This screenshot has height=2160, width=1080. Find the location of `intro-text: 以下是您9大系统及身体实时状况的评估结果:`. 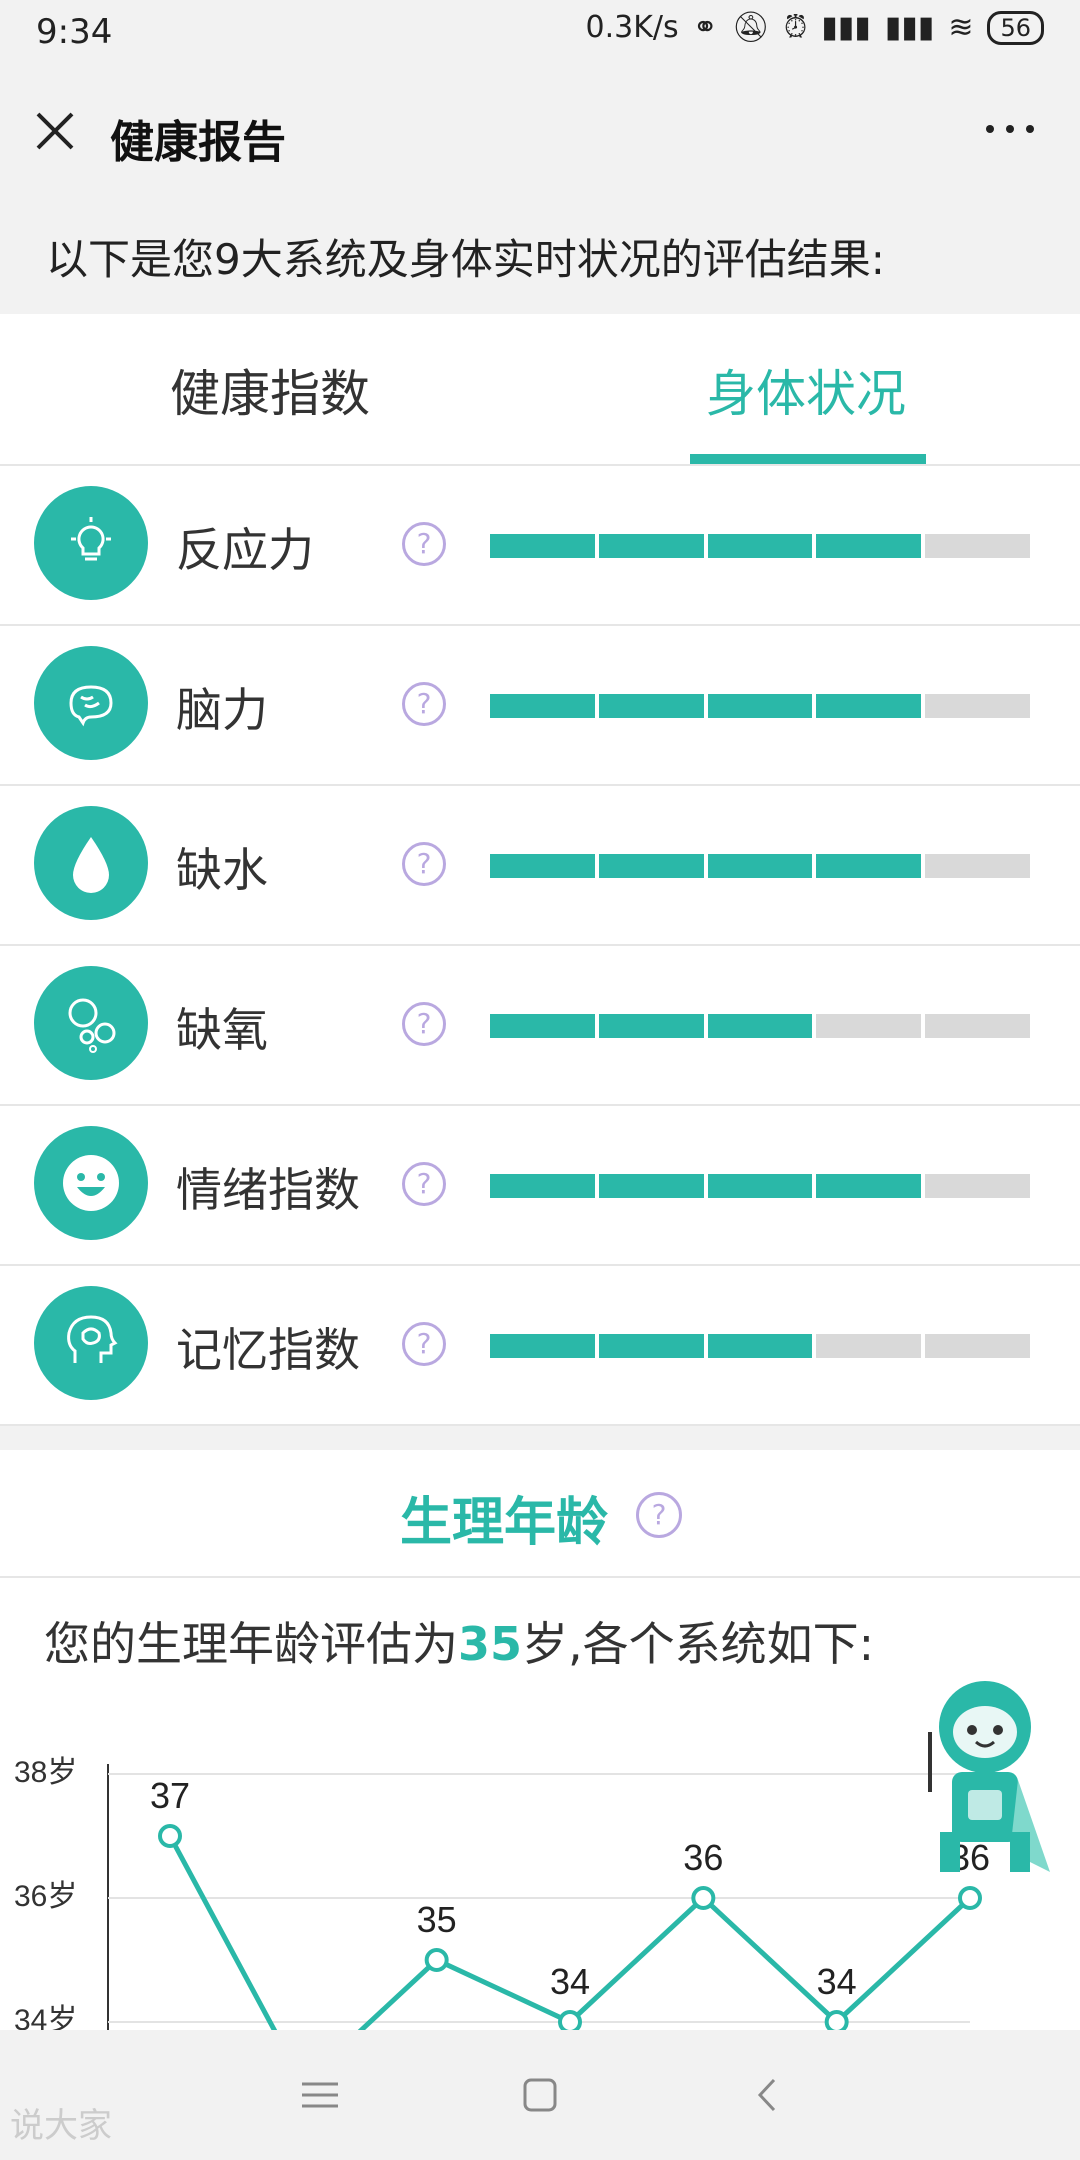

intro-text: 以下是您9大系统及身体实时状况的评估结果: is located at coordinates (465, 259).